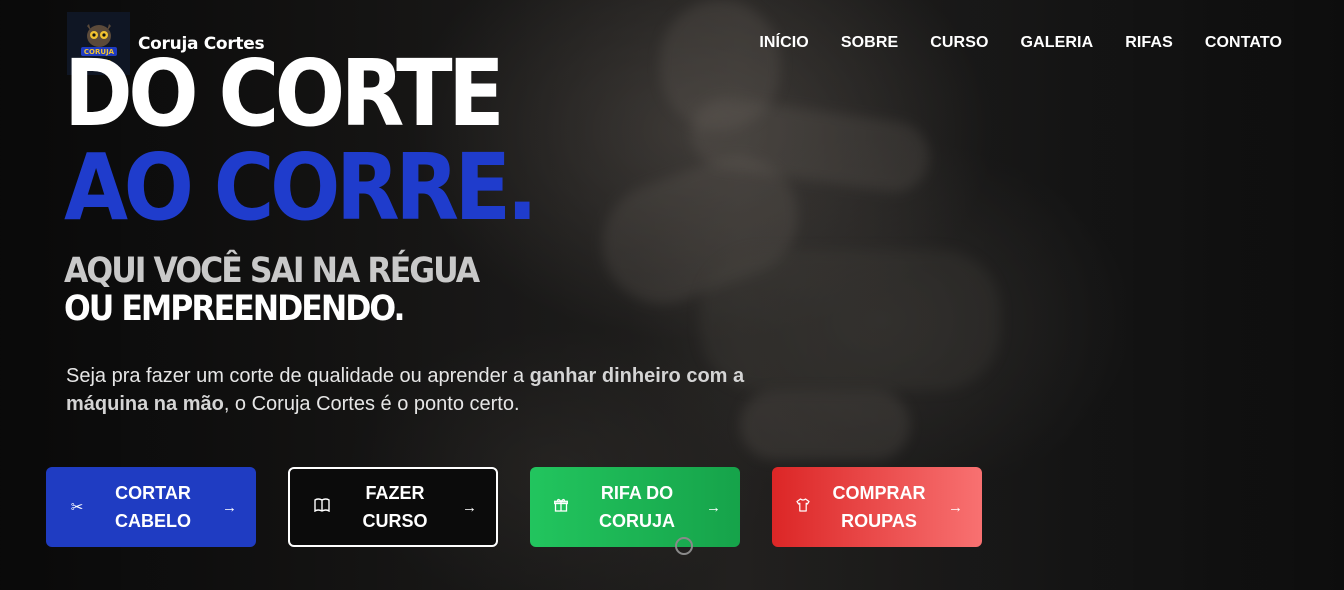  I want to click on button-label: FAZER CURSO, so click(395, 507).